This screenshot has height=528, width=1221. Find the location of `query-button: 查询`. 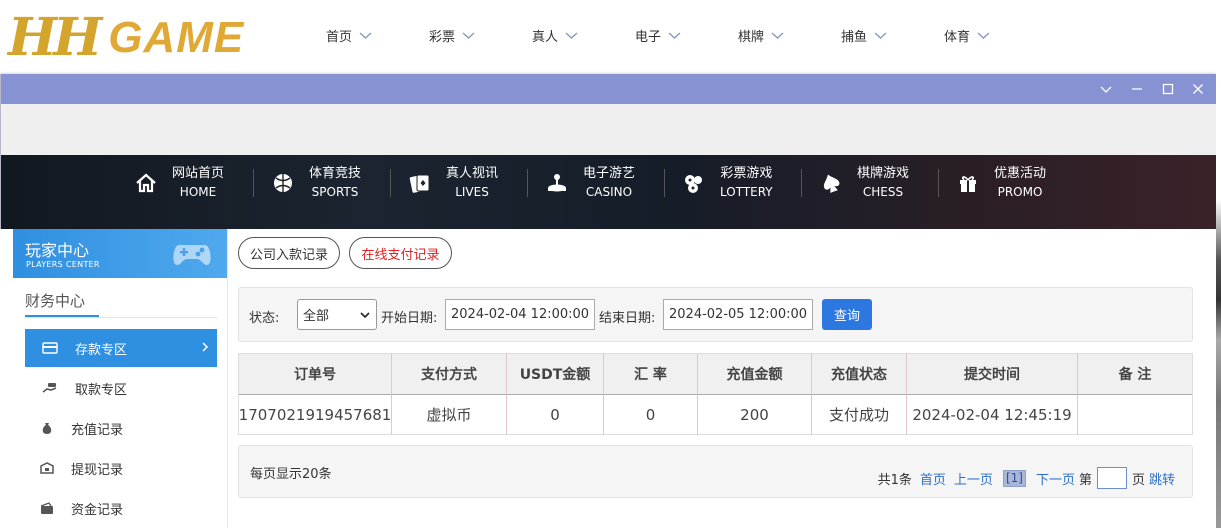

query-button: 查询 is located at coordinates (847, 314).